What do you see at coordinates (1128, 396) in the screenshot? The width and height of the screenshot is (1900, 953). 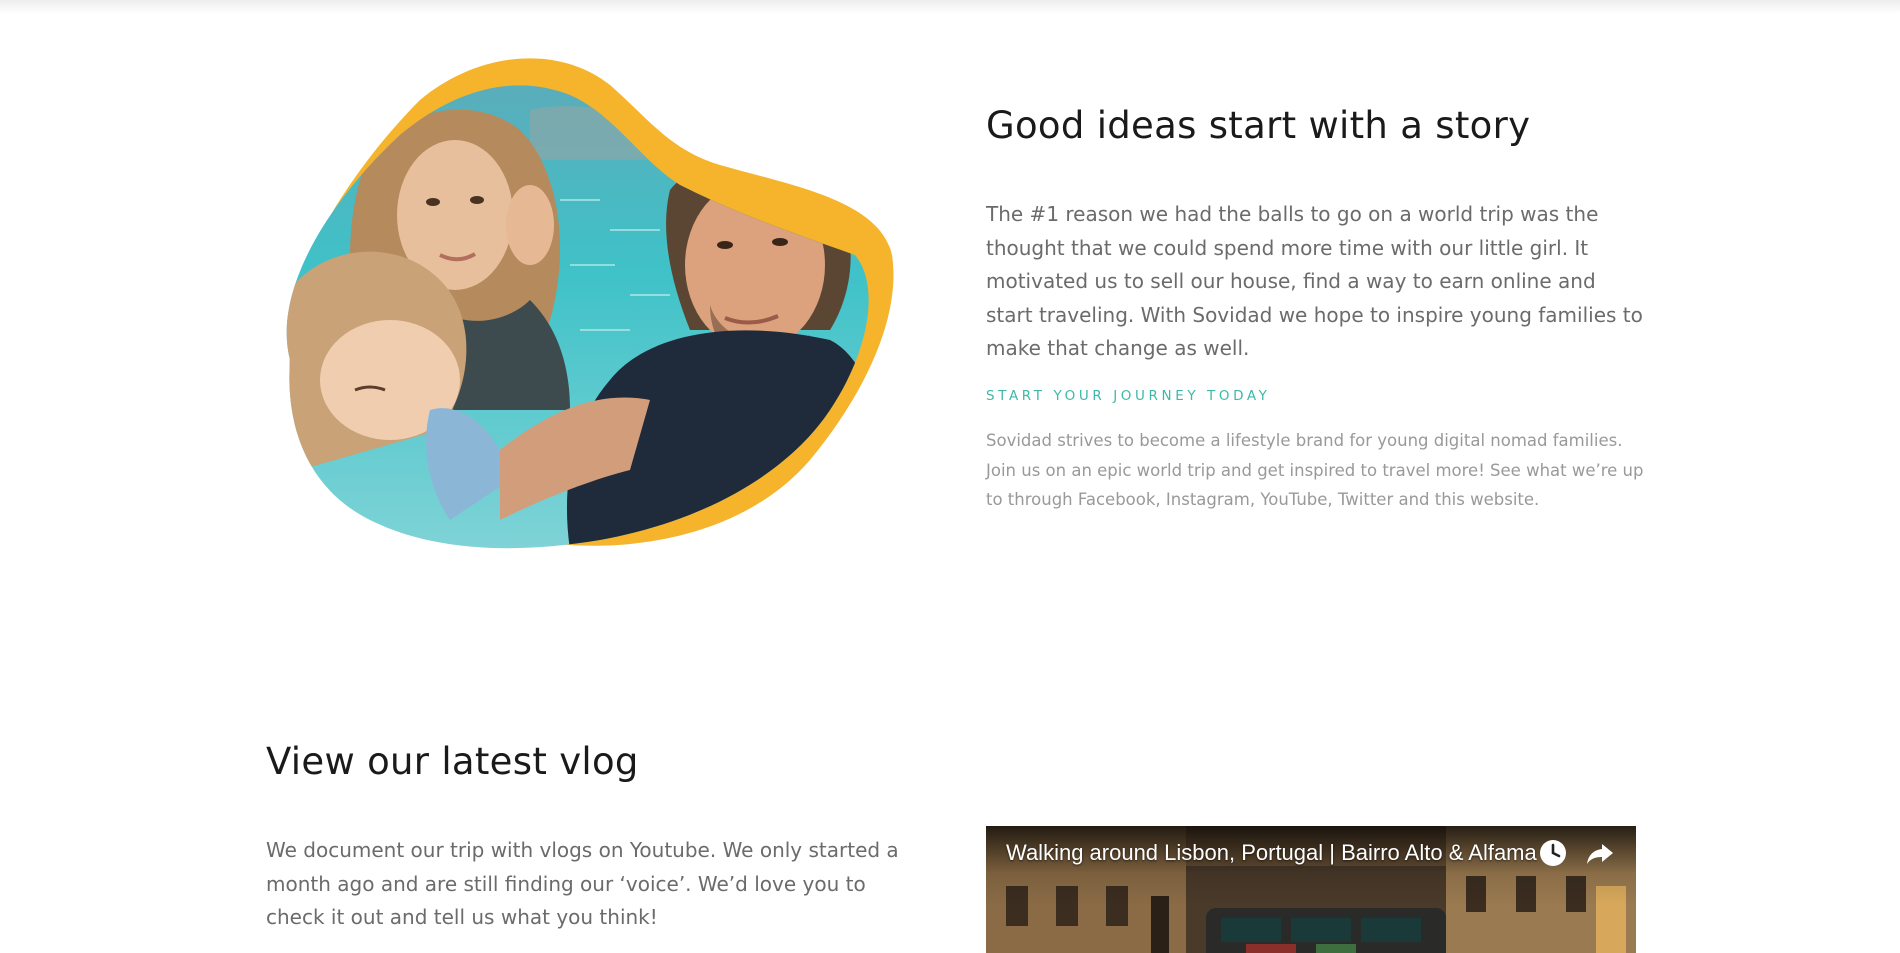 I see `journey-label: START YOUR JOURNEY TODAY` at bounding box center [1128, 396].